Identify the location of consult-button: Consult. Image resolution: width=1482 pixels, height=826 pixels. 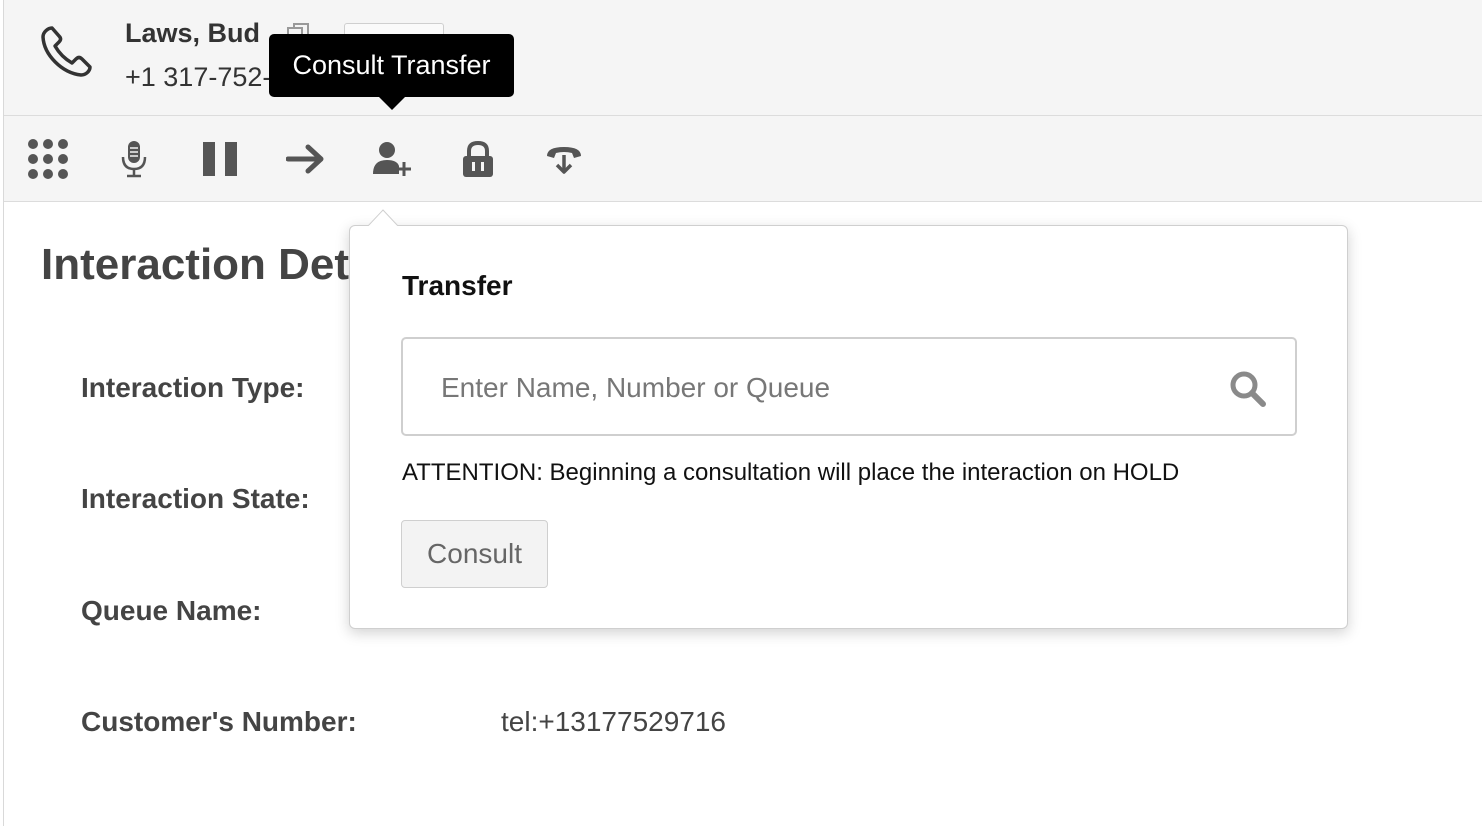
(474, 554).